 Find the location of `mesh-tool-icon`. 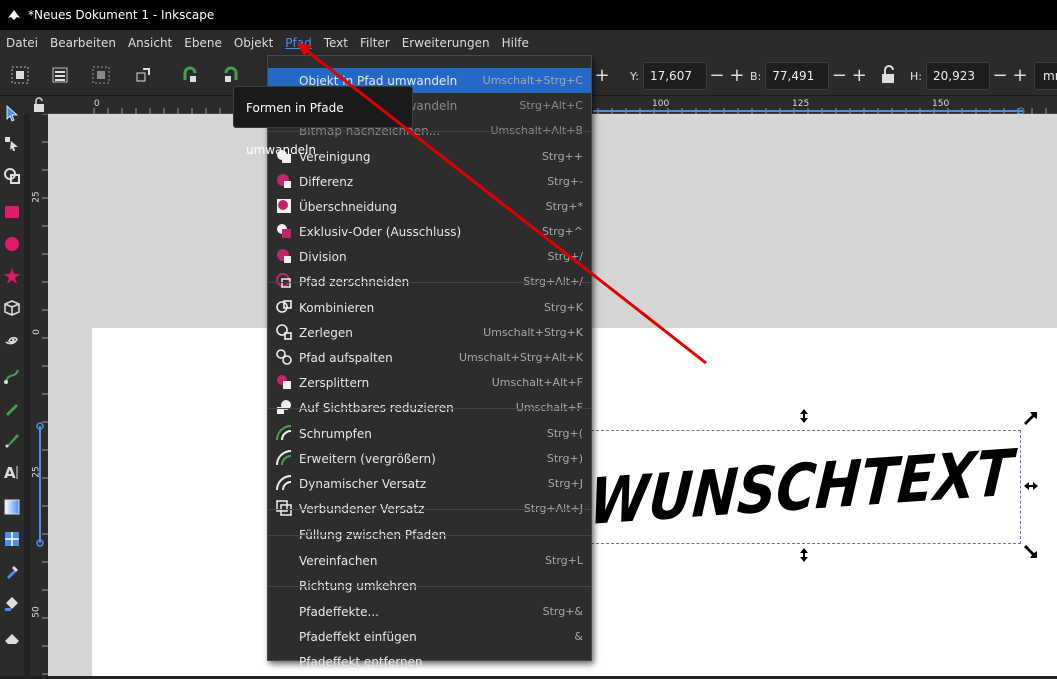

mesh-tool-icon is located at coordinates (12, 539).